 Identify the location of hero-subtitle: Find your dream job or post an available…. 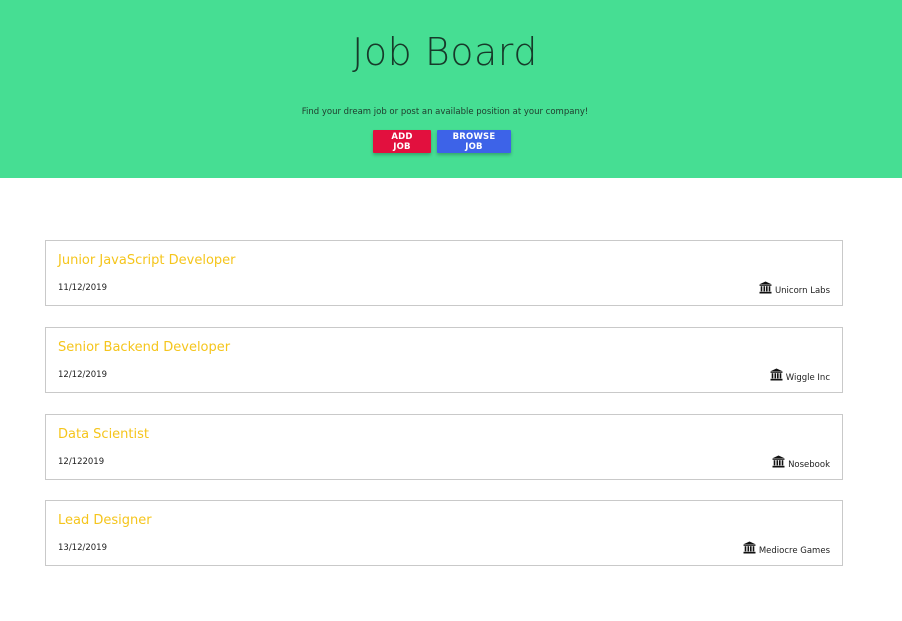
(445, 112).